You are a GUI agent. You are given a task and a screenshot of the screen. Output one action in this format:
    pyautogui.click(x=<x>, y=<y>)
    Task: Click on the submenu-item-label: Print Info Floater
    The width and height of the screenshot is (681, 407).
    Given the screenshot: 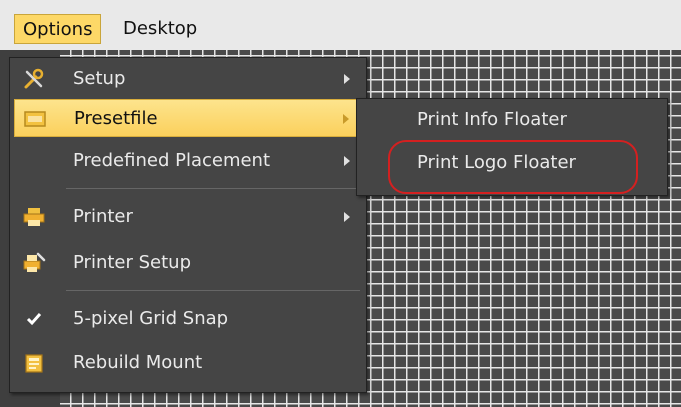 What is the action you would take?
    pyautogui.click(x=492, y=119)
    